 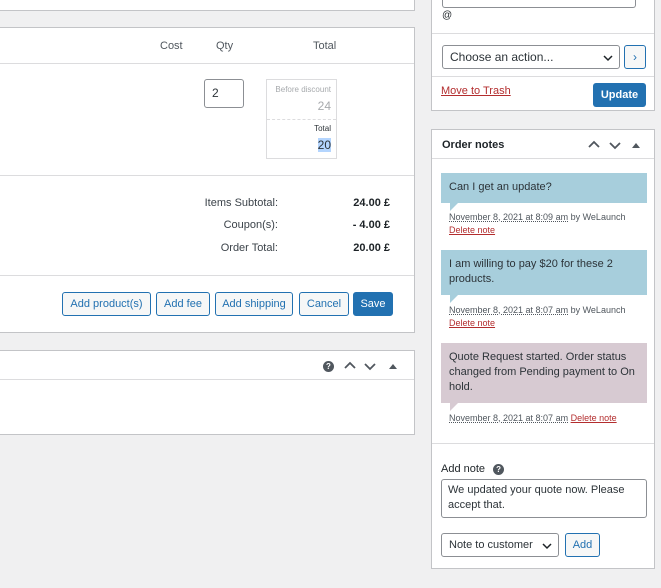 What do you see at coordinates (476, 91) in the screenshot?
I see `move-to-trash-link: Move to Trash` at bounding box center [476, 91].